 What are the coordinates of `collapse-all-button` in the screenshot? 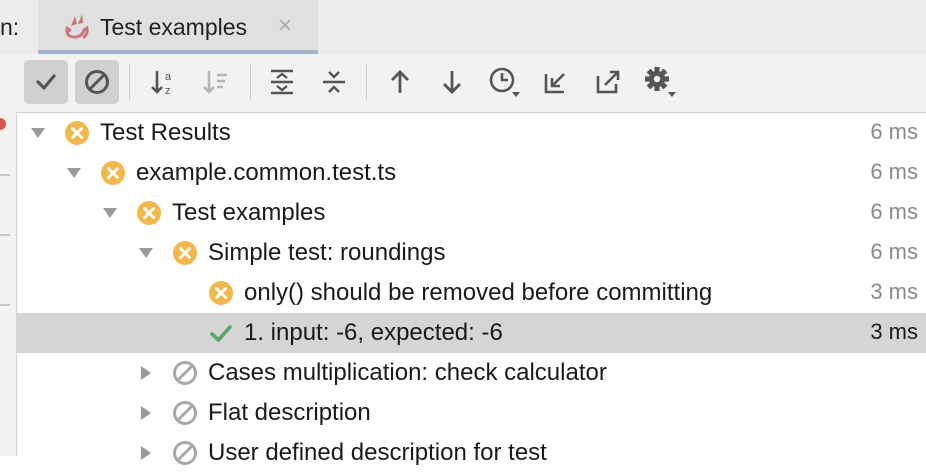 It's located at (334, 82).